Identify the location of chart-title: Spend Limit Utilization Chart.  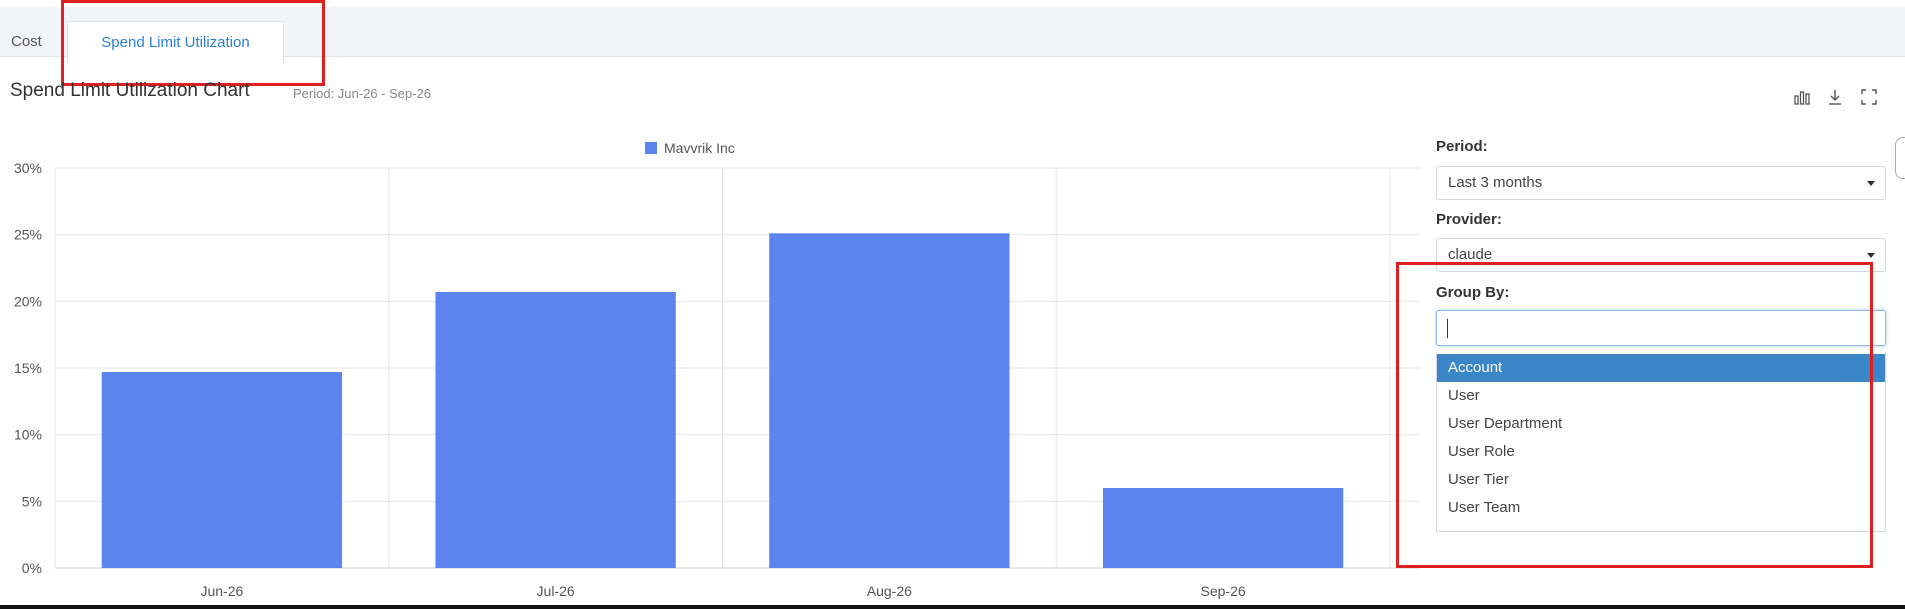
(130, 90).